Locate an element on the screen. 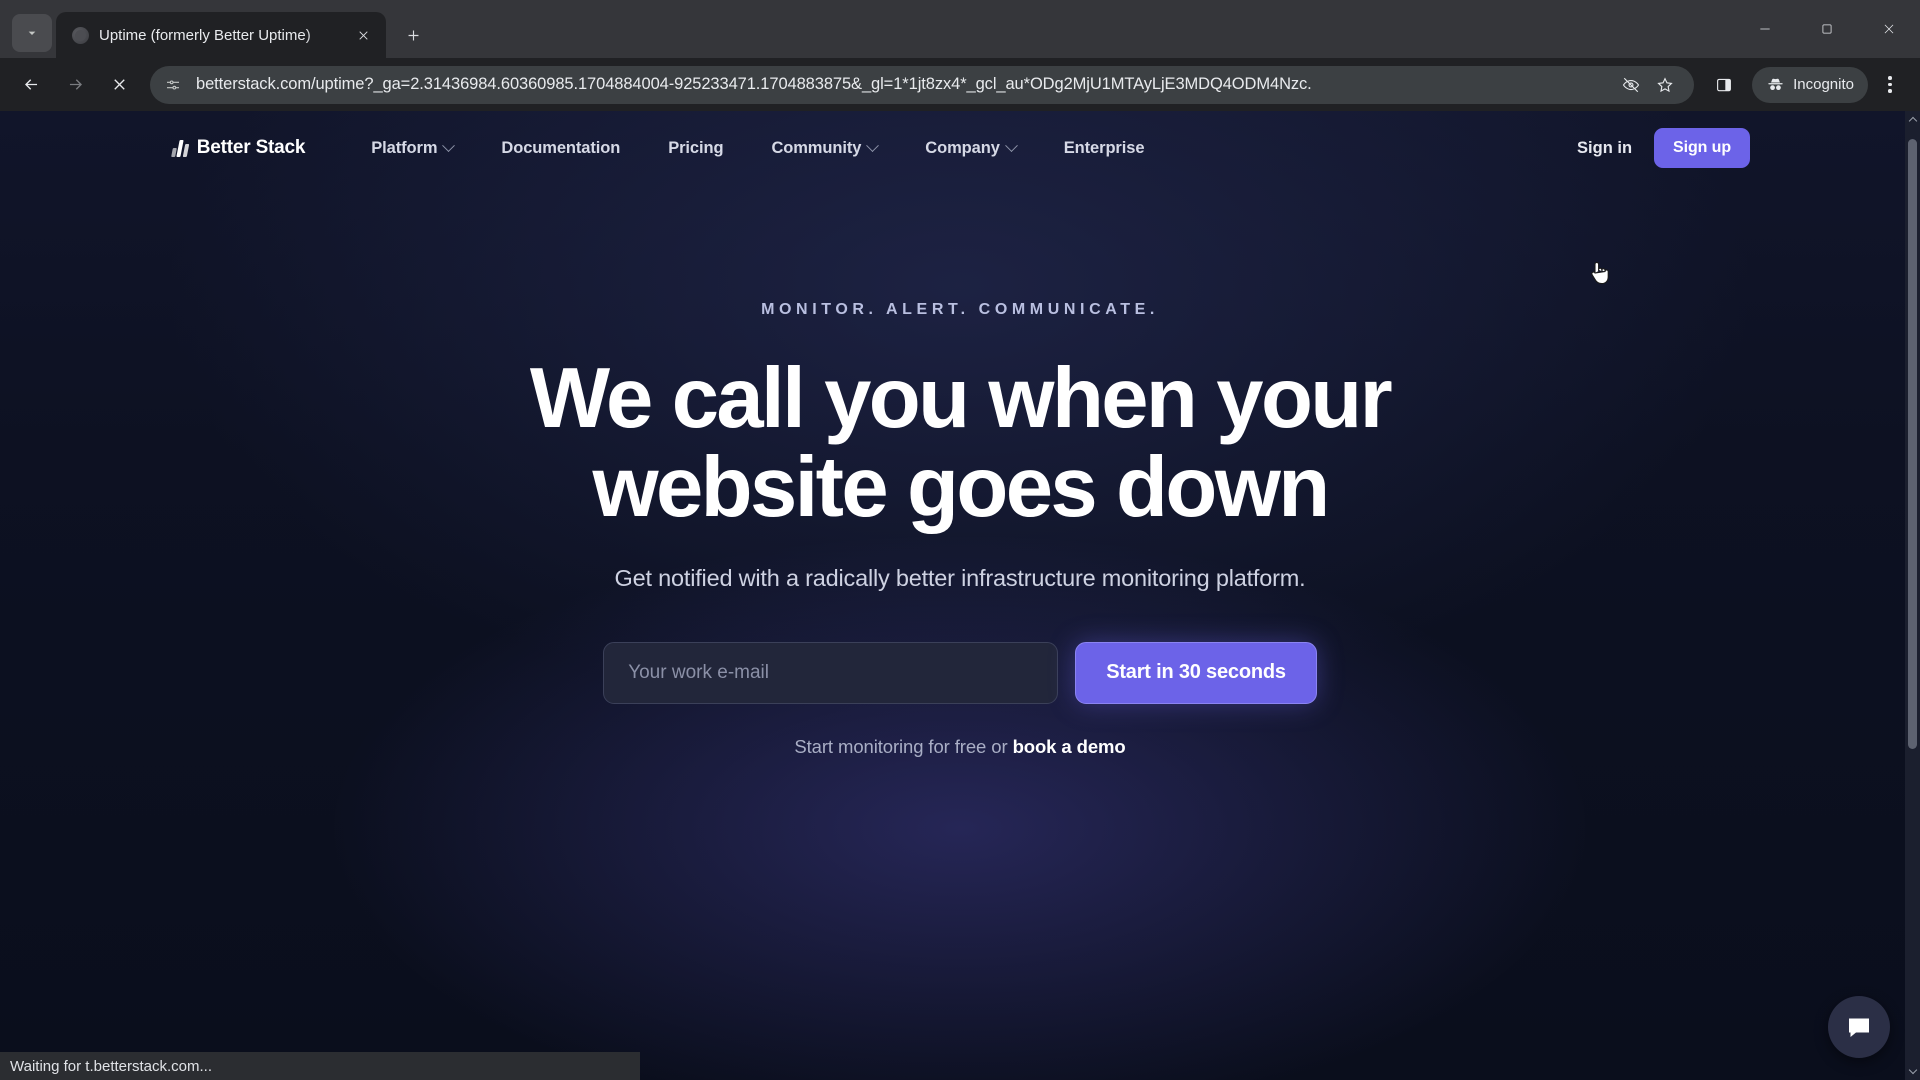 The height and width of the screenshot is (1080, 1920). chat-bubble-icon is located at coordinates (1859, 1027).